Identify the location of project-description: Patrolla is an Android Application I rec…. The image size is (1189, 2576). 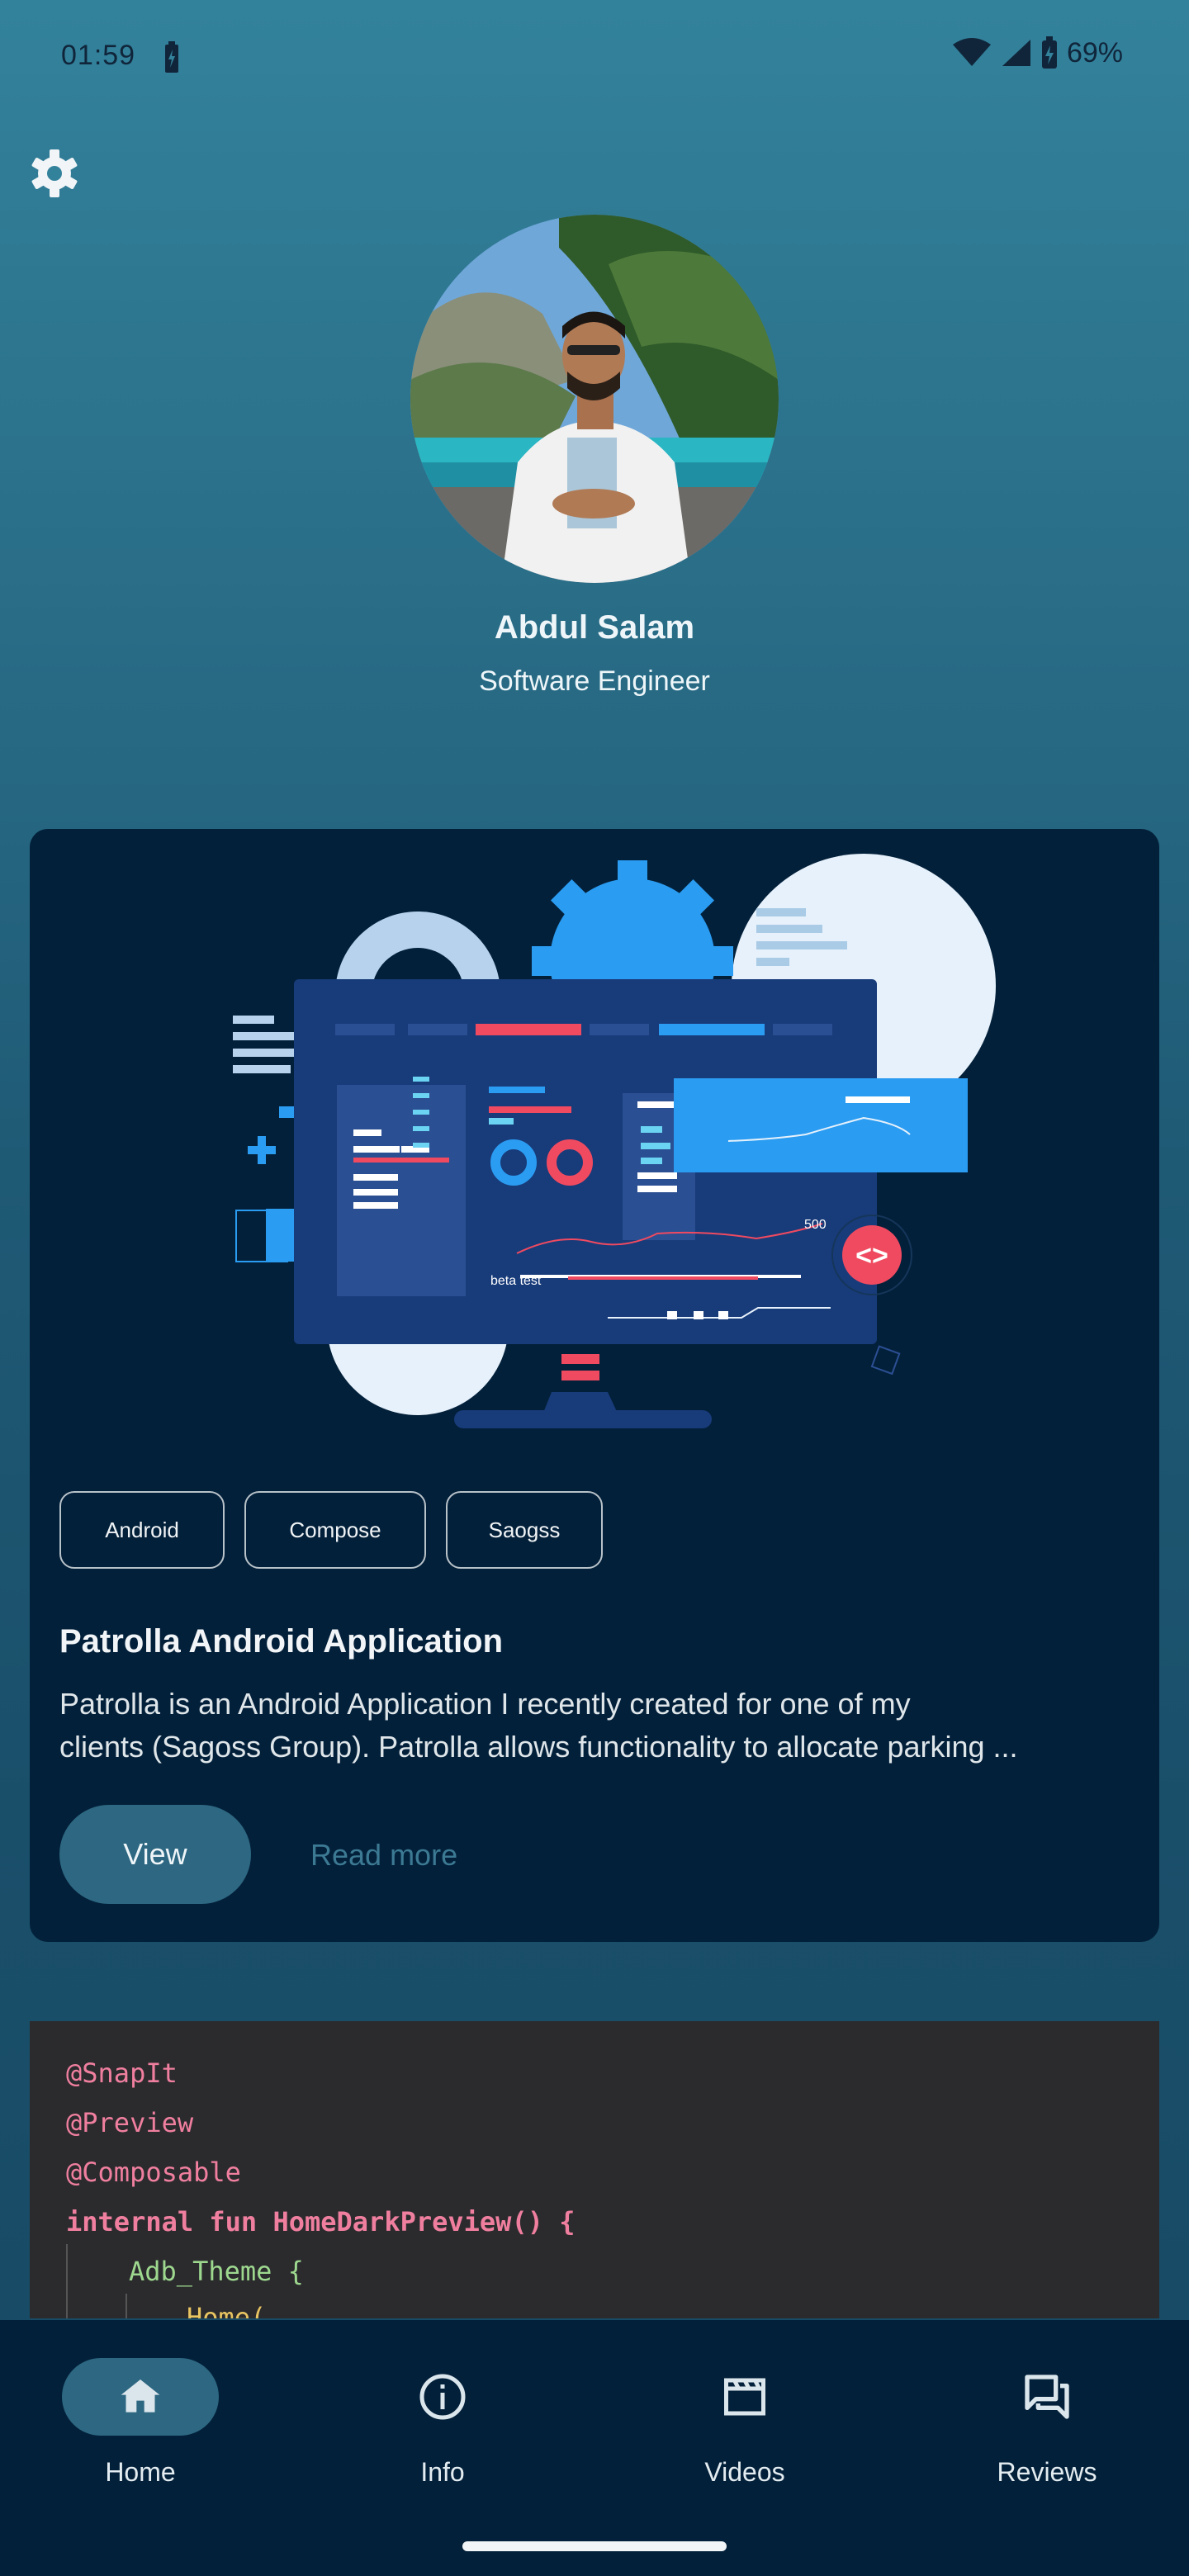
(596, 1726).